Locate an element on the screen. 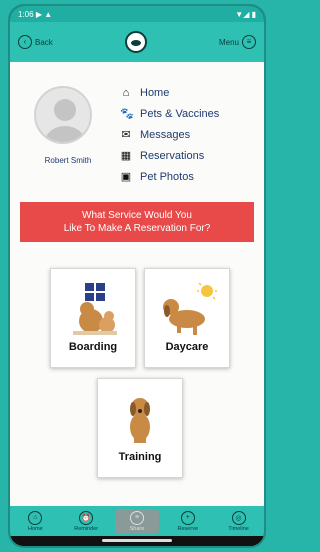 The image size is (320, 552). home-indicator is located at coordinates (137, 541).